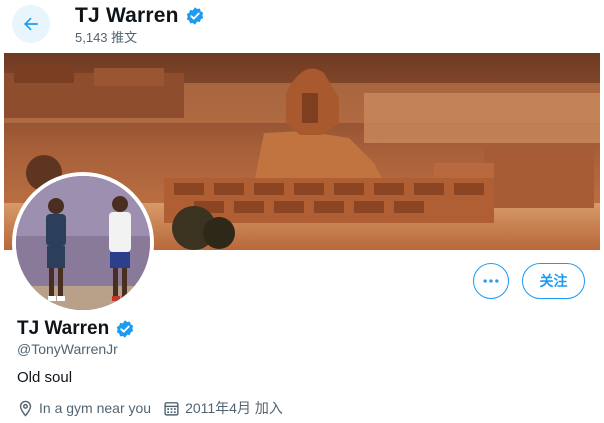 The image size is (604, 423). I want to click on profile-meta: In a gym near you 2011年4月 加入, so click(156, 408).